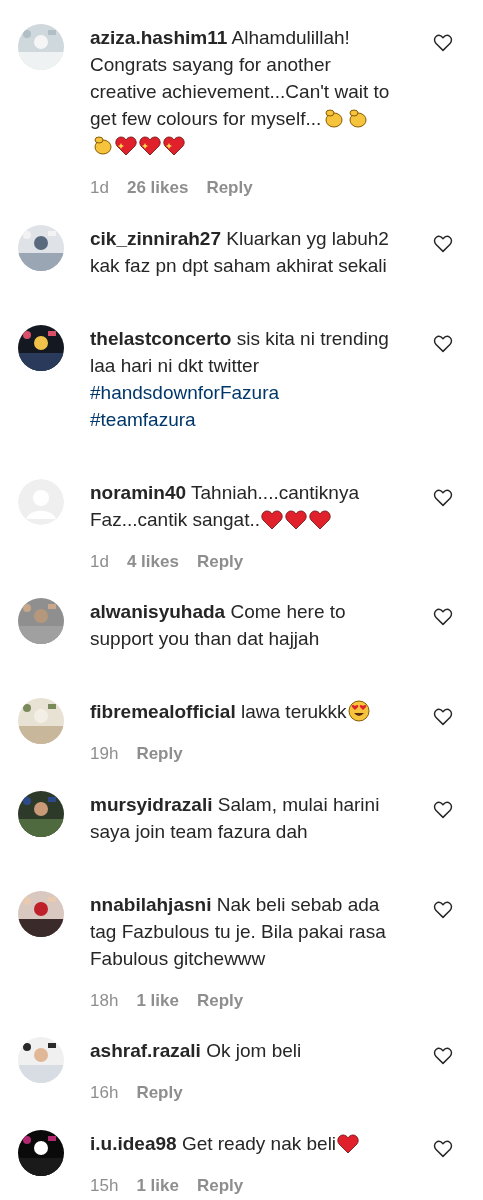 The height and width of the screenshot is (1200, 483). I want to click on comment-text: noramin40 Tahniah....cantiknya Faz...cantik sangat.., so click(225, 506).